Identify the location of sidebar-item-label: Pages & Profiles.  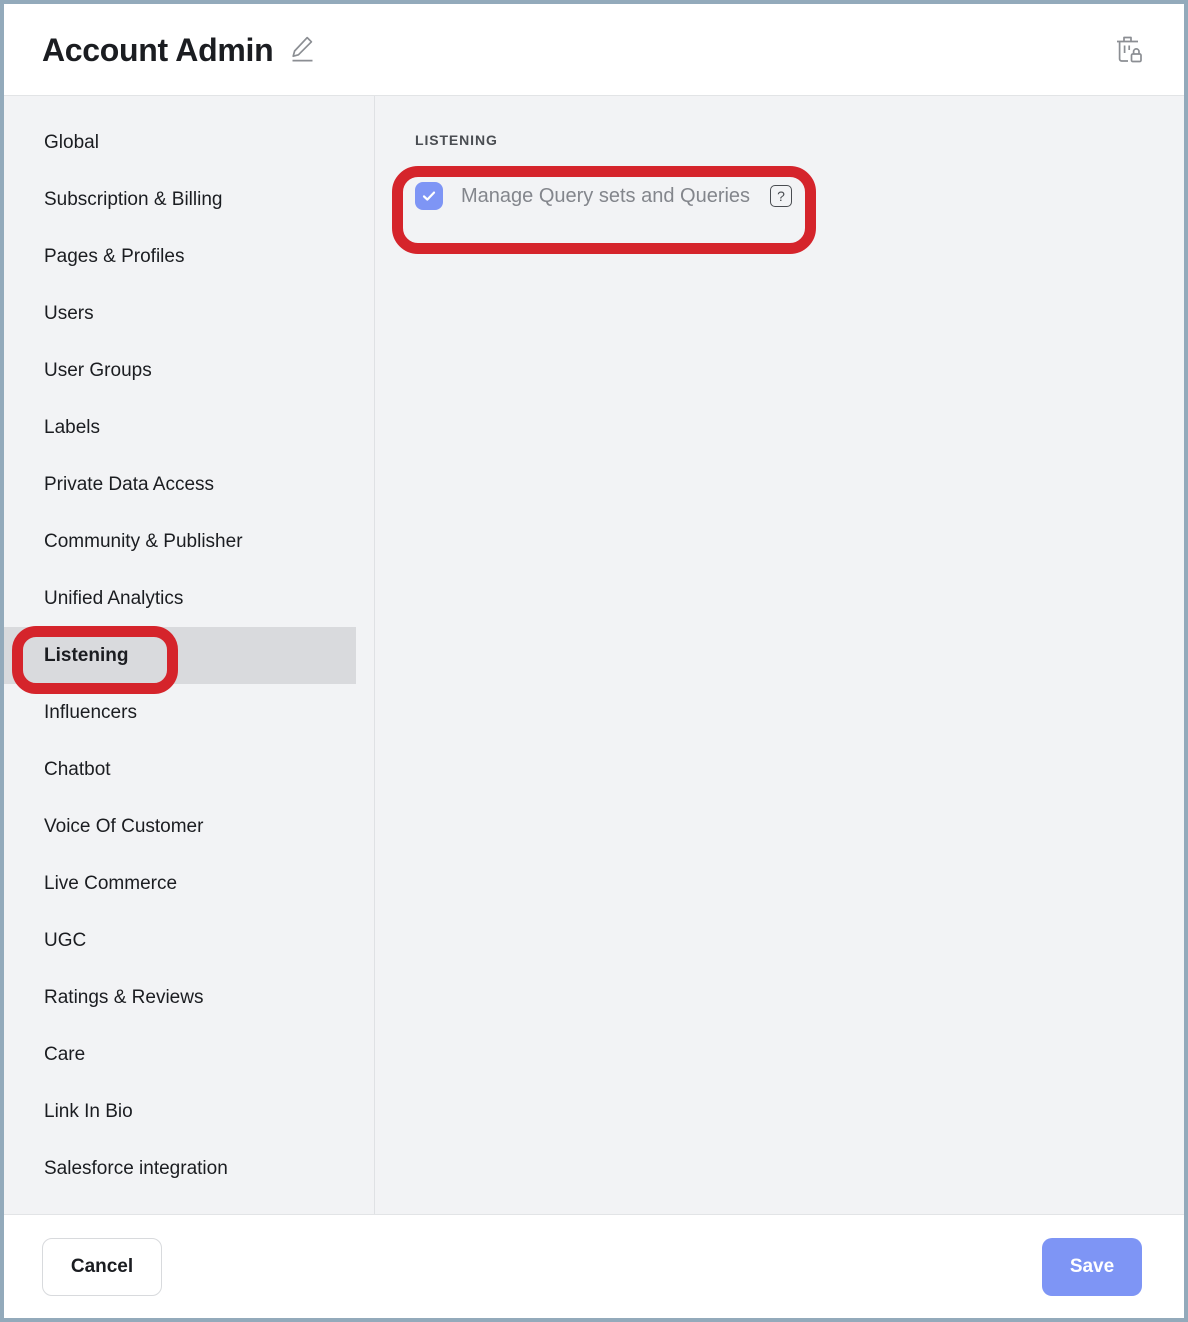
(114, 256).